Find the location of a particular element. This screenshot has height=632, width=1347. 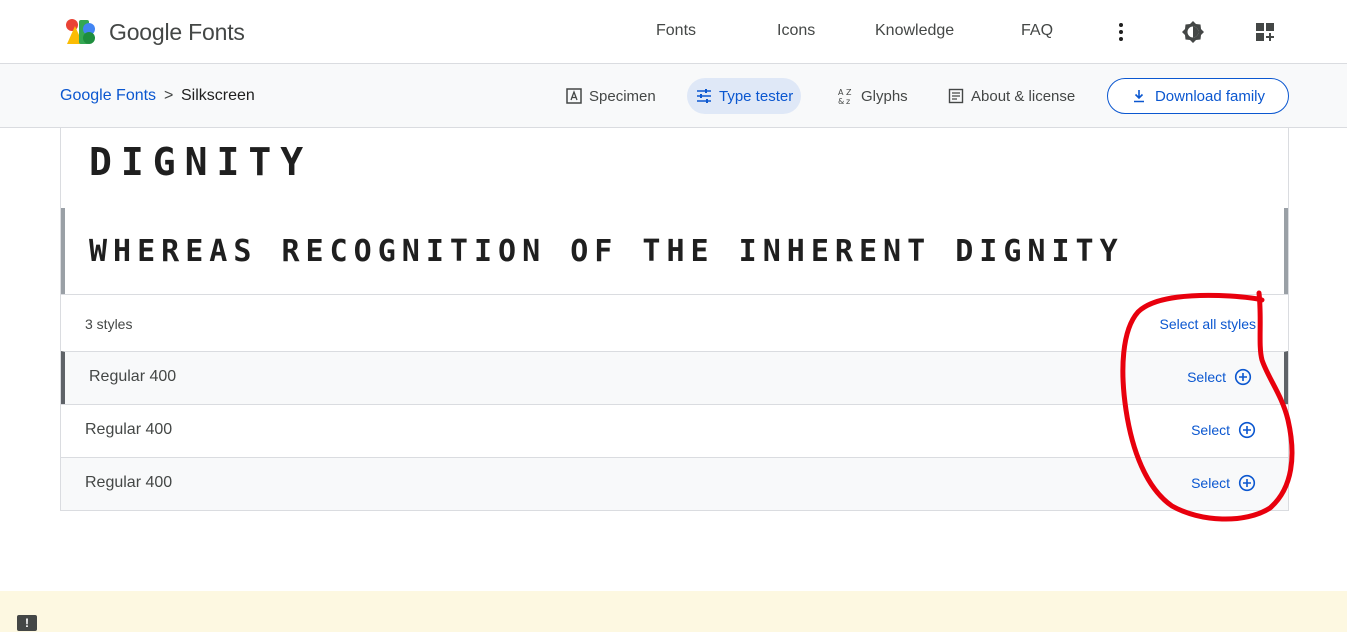

feedback-icon: ! is located at coordinates (27, 623).